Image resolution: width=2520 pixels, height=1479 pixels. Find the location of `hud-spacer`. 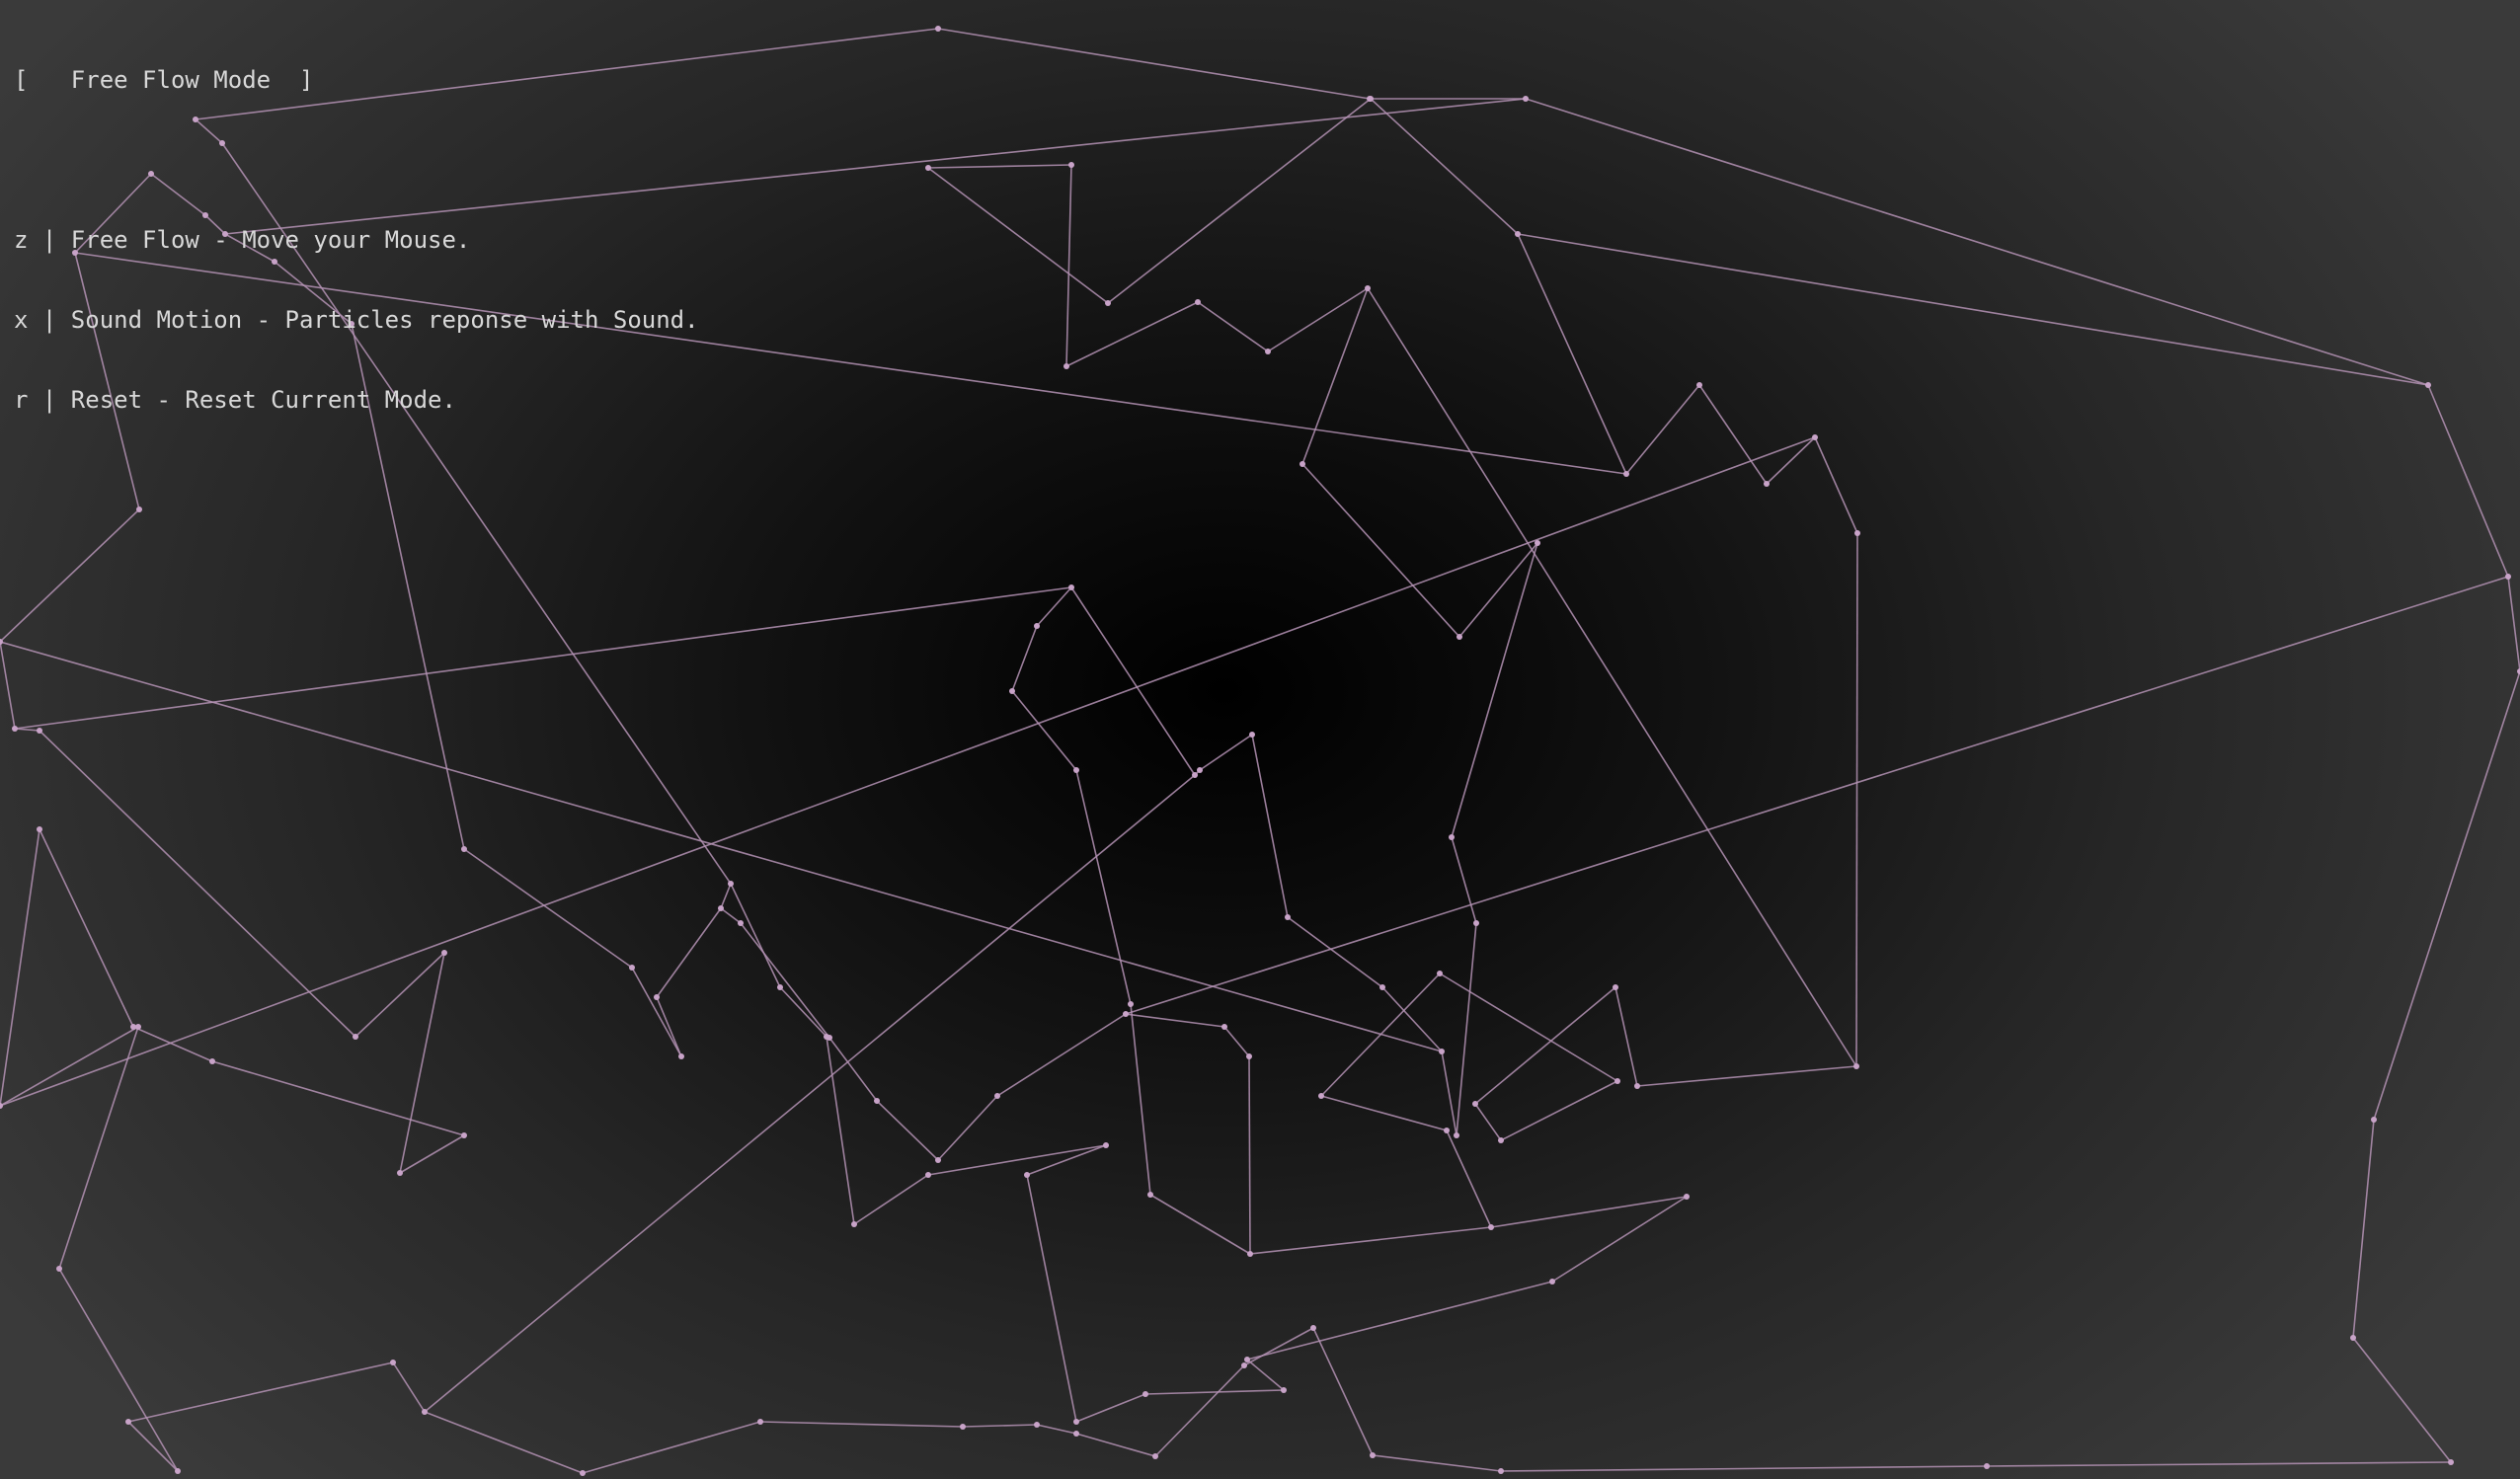

hud-spacer is located at coordinates (356, 161).